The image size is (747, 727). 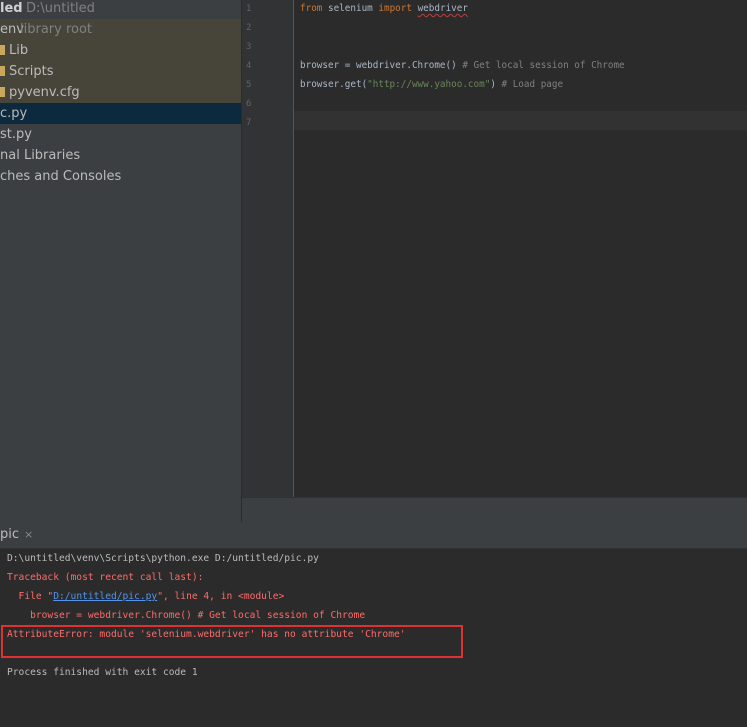 I want to click on tree-item-label: ches and Consoles, so click(x=61, y=176).